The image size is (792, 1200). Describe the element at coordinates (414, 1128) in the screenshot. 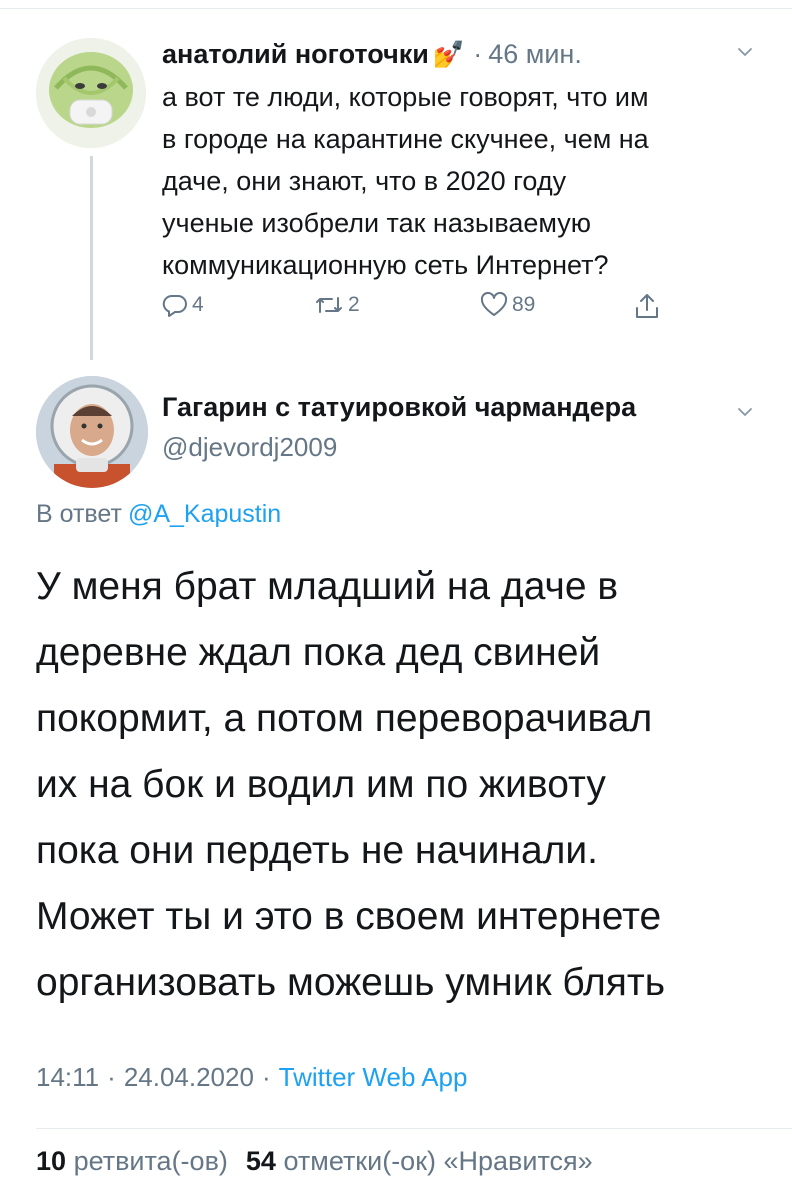

I see `divider` at that location.